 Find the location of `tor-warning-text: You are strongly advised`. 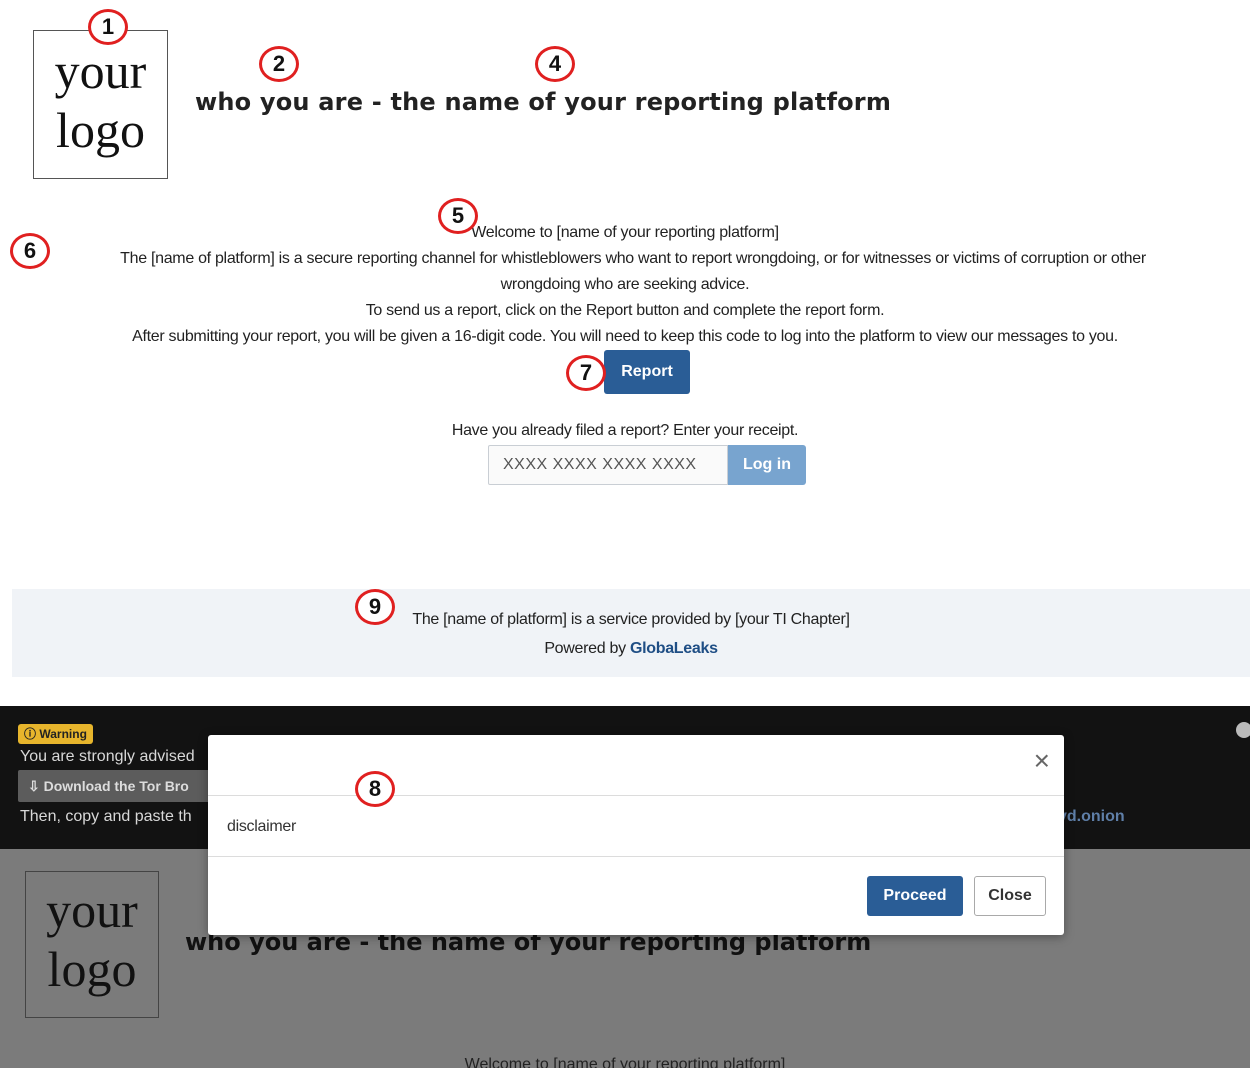

tor-warning-text: You are strongly advised is located at coordinates (107, 756).